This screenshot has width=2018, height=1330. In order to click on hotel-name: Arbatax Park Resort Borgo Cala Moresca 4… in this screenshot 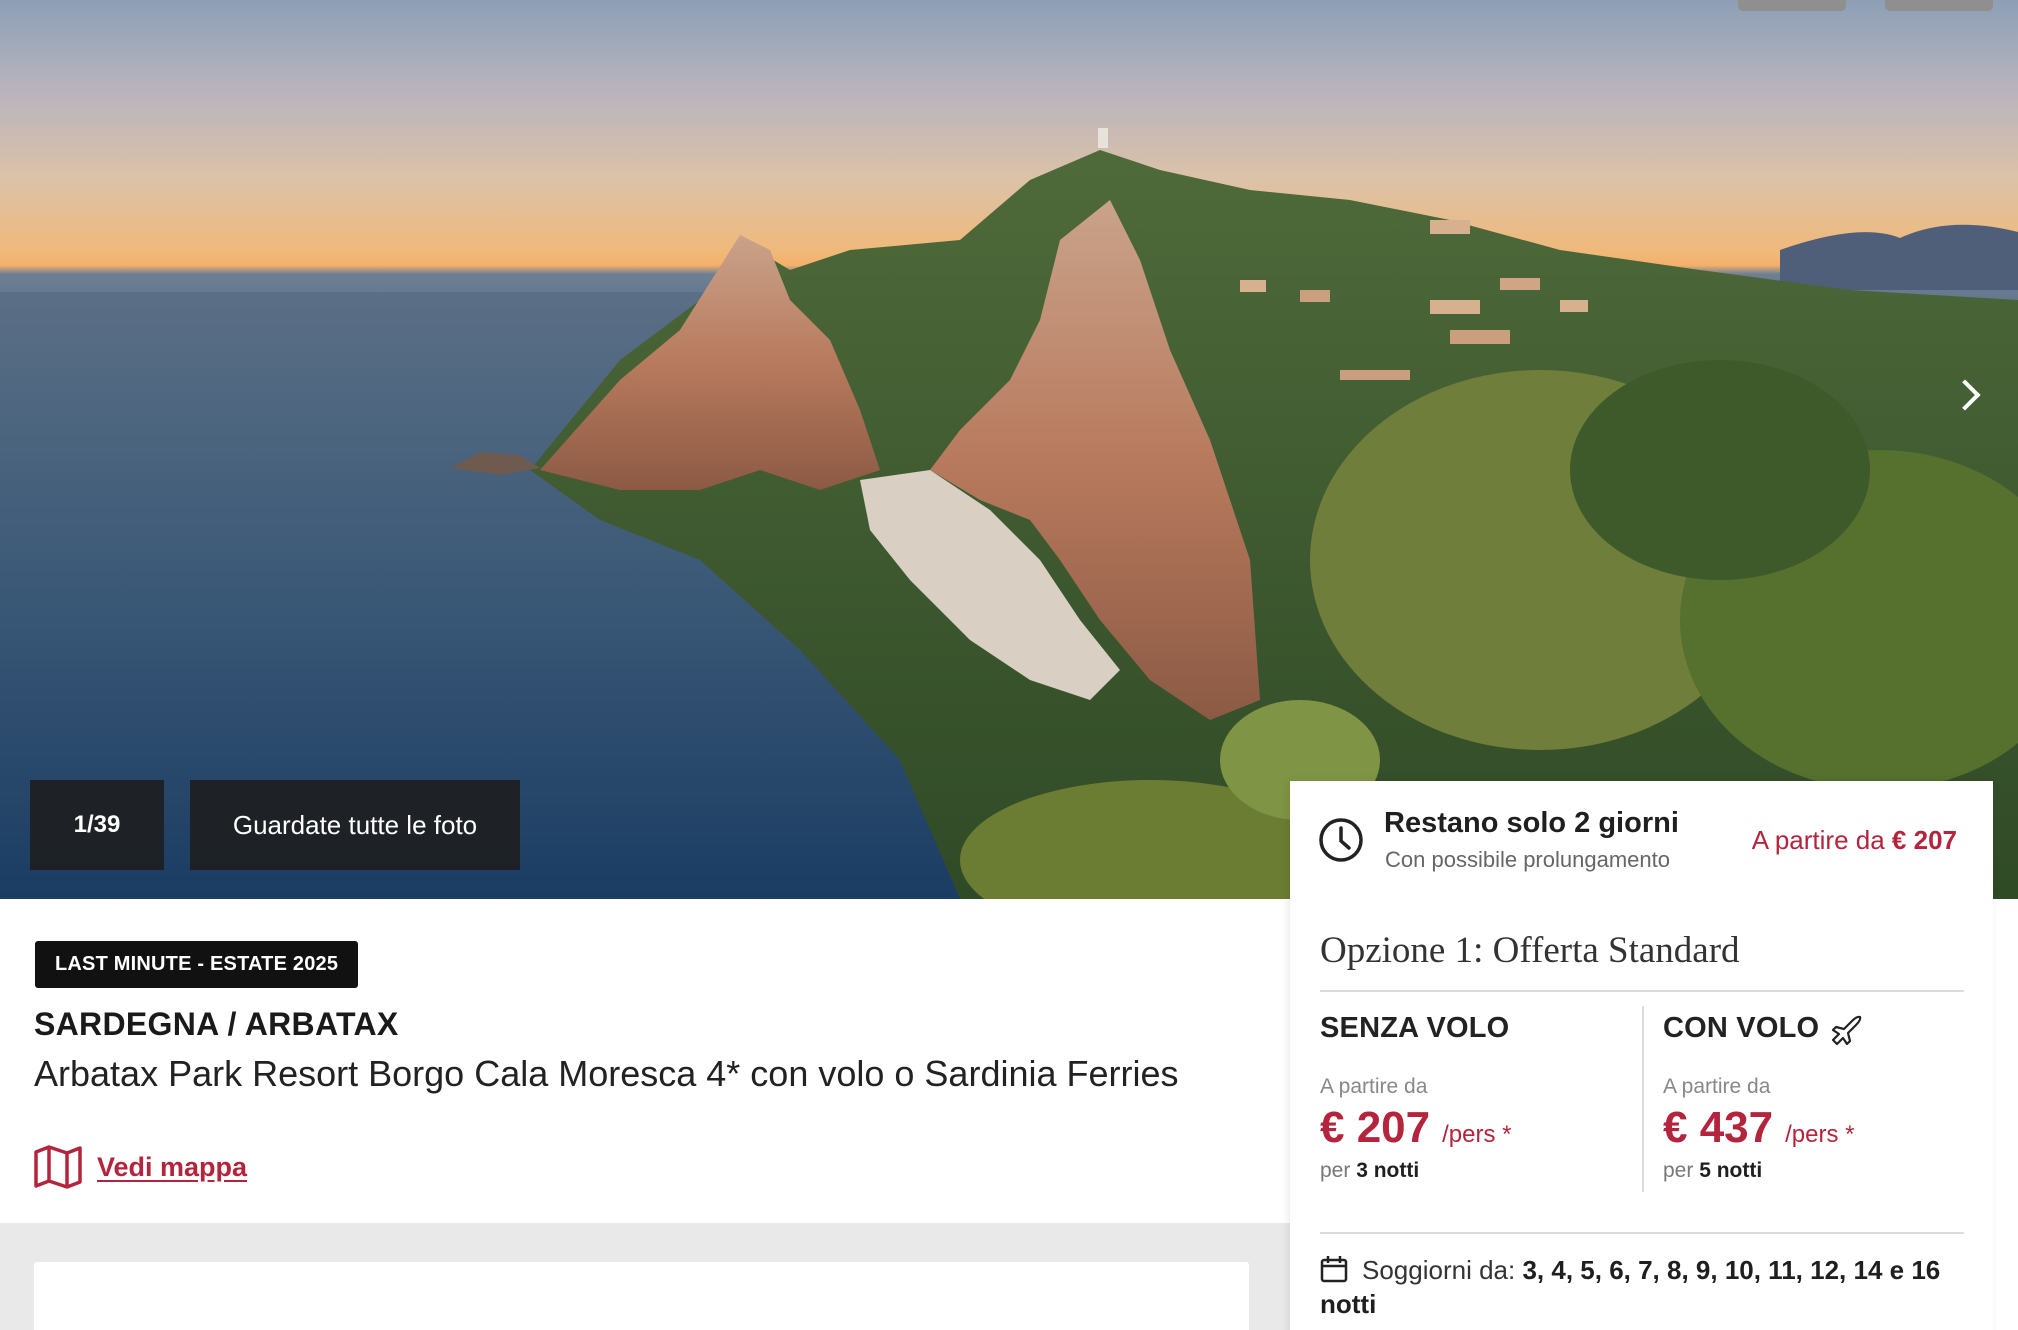, I will do `click(606, 1073)`.